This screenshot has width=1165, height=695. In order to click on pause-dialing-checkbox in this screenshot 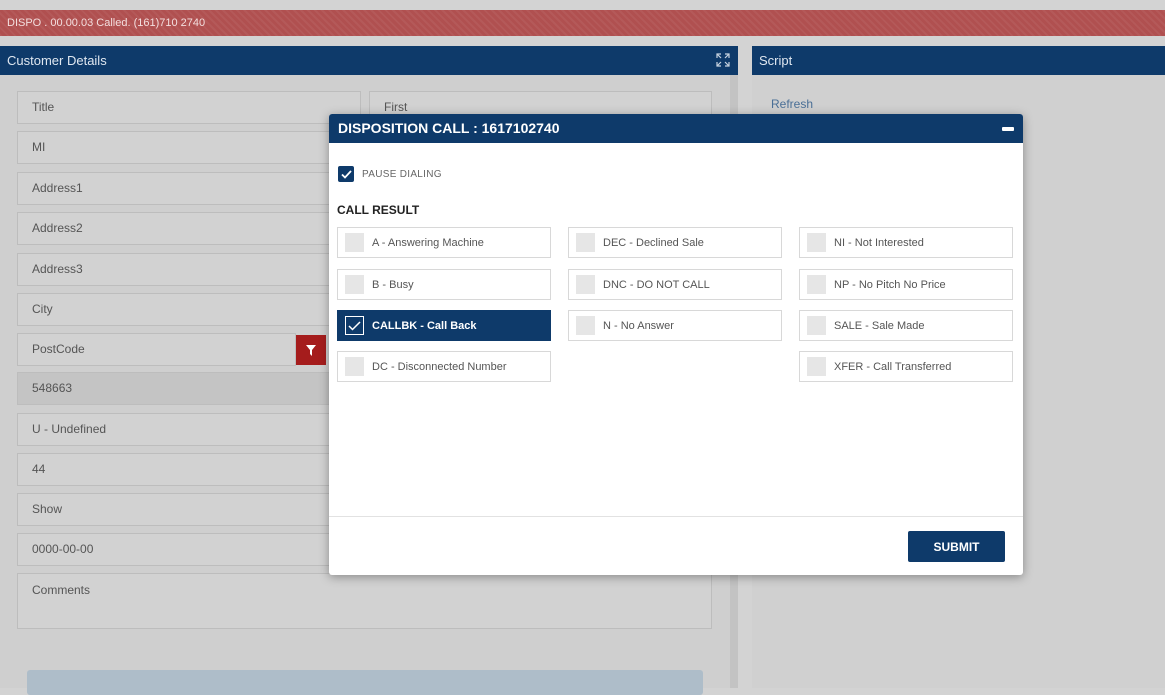, I will do `click(346, 174)`.